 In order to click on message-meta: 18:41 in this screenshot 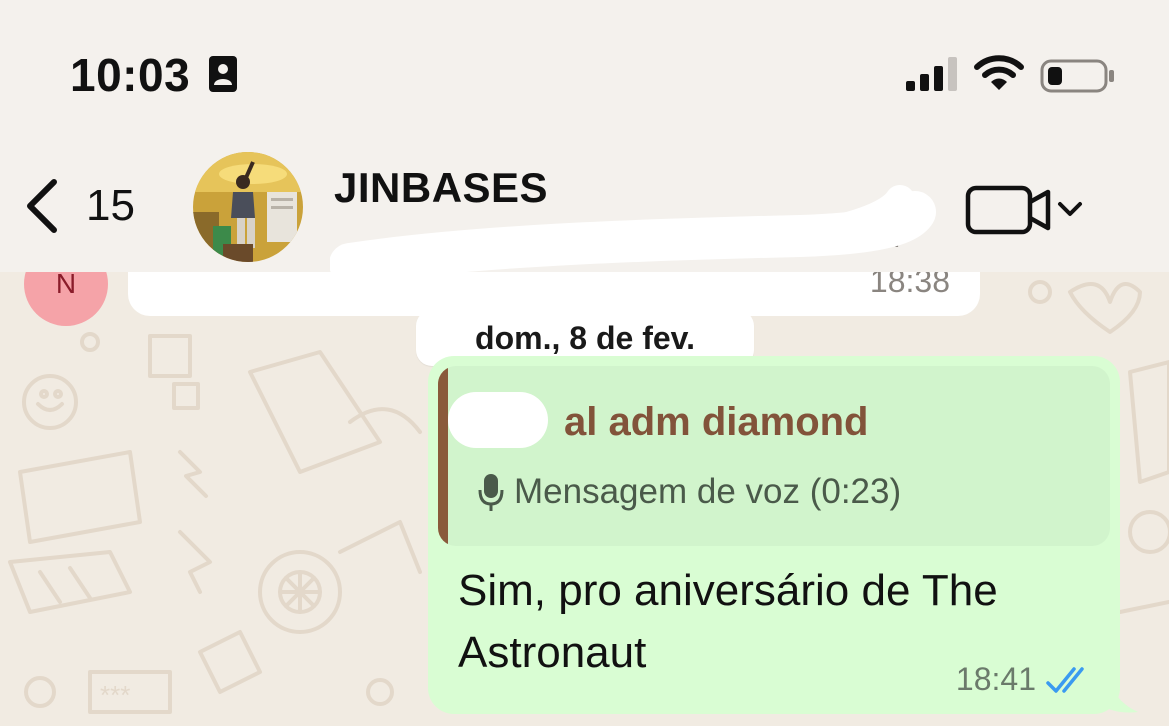, I will do `click(1025, 679)`.